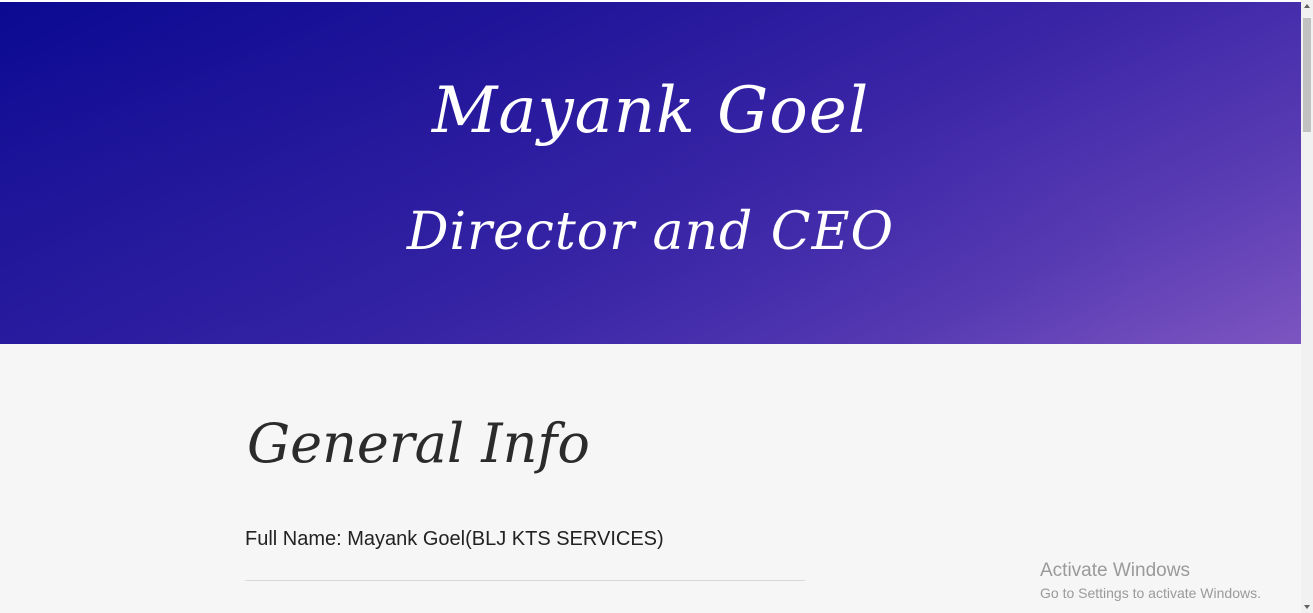 The width and height of the screenshot is (1313, 613). Describe the element at coordinates (1150, 593) in the screenshot. I see `watermark-subtitle: Go to Settings to activate Windows.` at that location.